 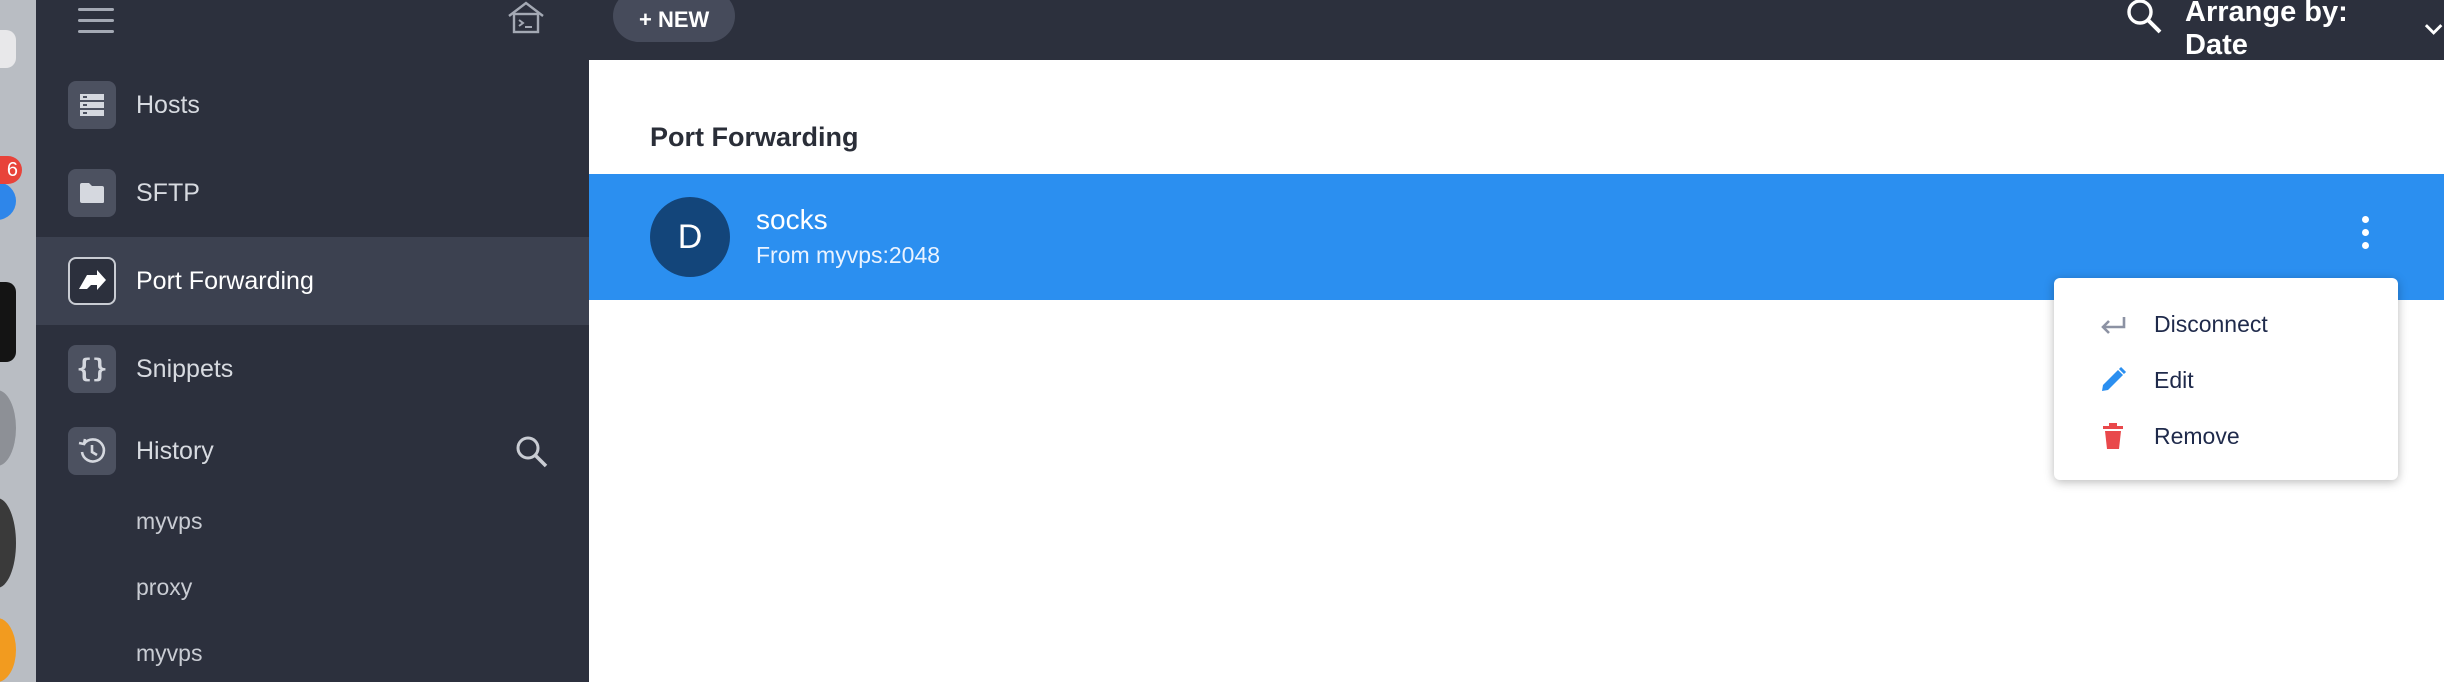 What do you see at coordinates (2433, 29) in the screenshot?
I see `chevron-down-icon` at bounding box center [2433, 29].